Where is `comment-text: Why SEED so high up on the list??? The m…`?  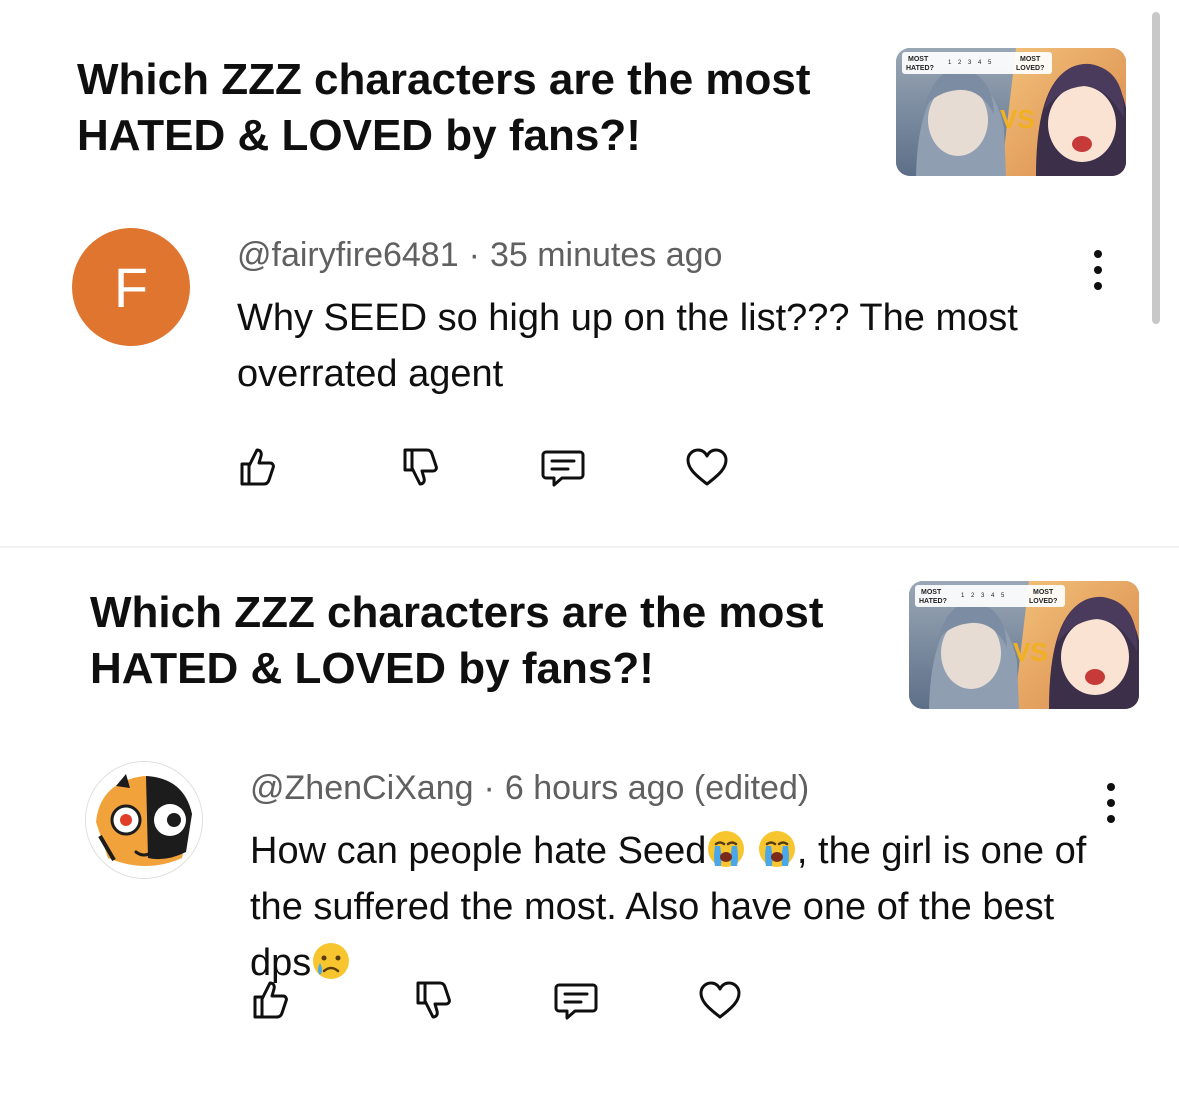 comment-text: Why SEED so high up on the list??? The m… is located at coordinates (627, 346).